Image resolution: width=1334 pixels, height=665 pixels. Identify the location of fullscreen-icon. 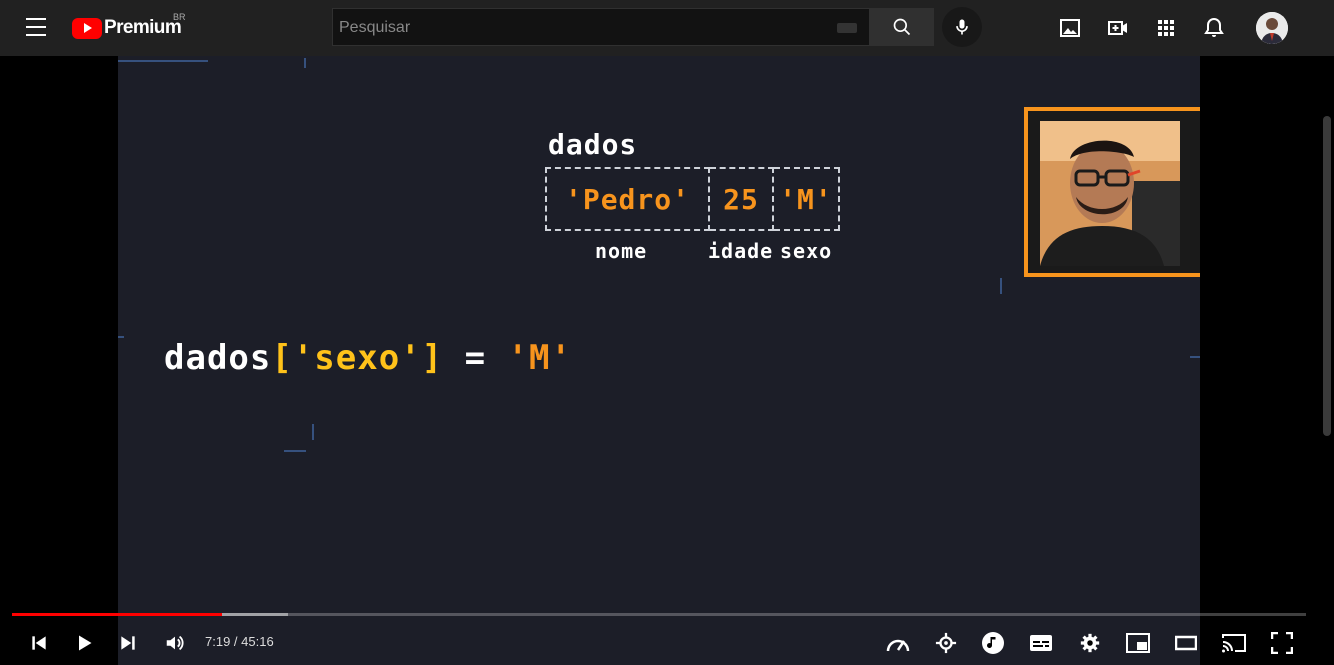
(1282, 643).